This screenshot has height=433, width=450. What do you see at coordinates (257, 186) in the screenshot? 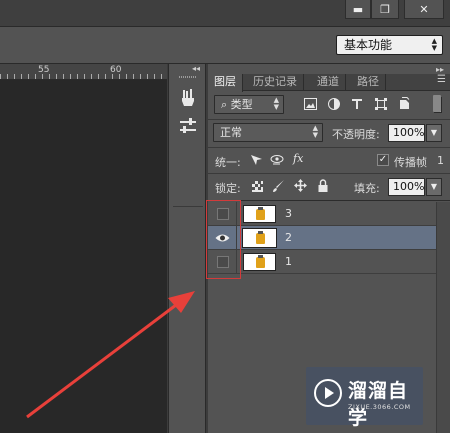
I see `lock-transparent-icon` at bounding box center [257, 186].